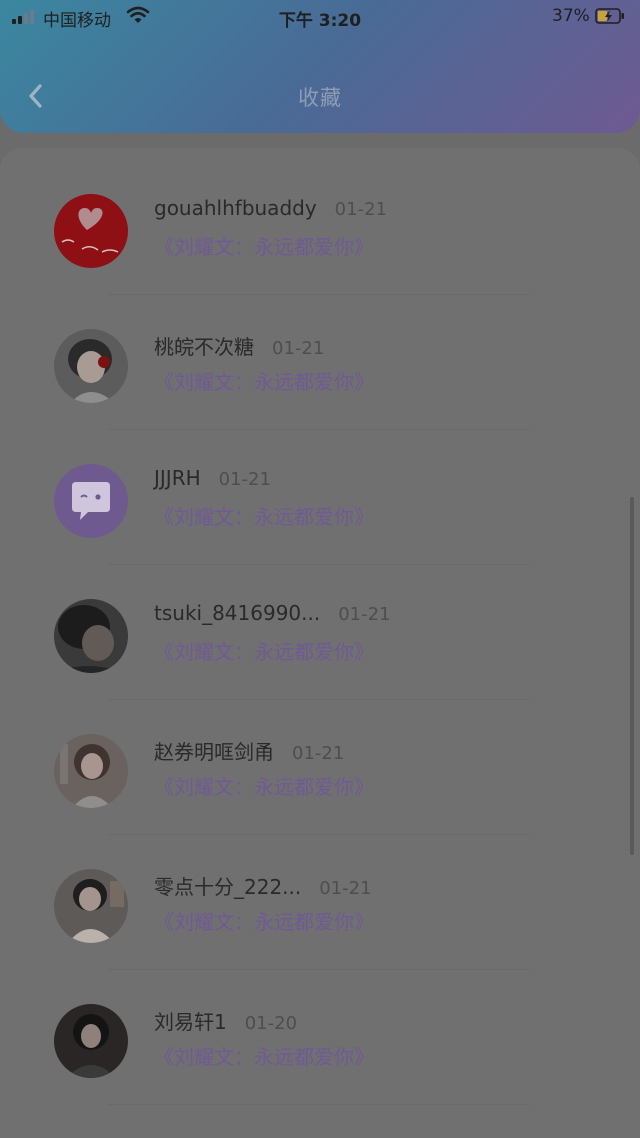 Image resolution: width=640 pixels, height=1138 pixels. I want to click on battery-percent: 37%, so click(571, 16).